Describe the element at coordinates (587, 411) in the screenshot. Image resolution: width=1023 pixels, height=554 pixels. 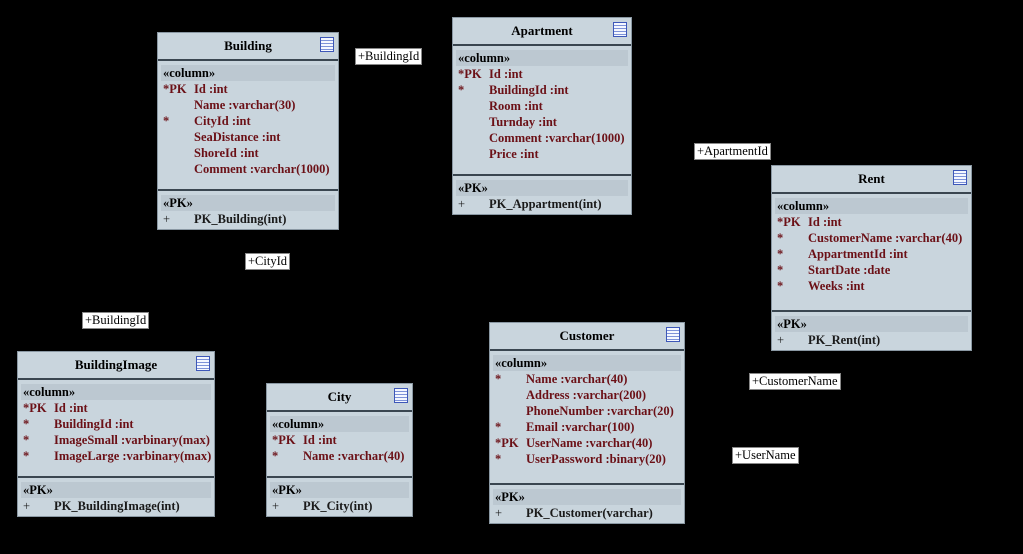
I see `column-row: PhoneNumber :varchar(20)` at that location.